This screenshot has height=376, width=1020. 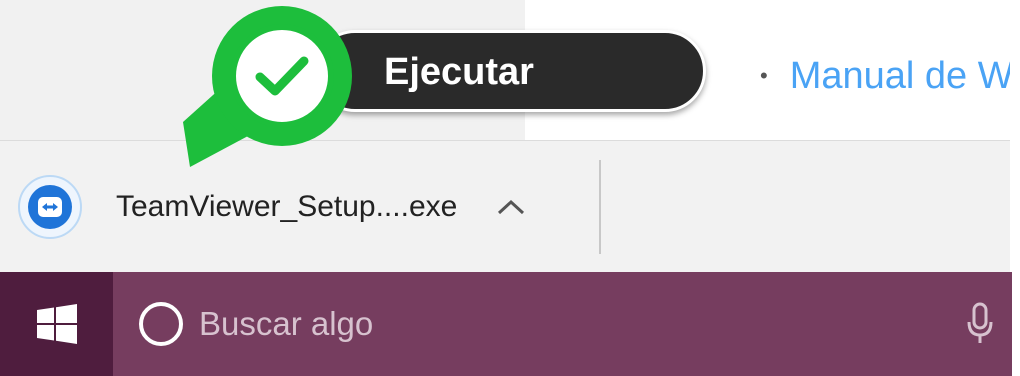 I want to click on download-bar-divider, so click(x=600, y=207).